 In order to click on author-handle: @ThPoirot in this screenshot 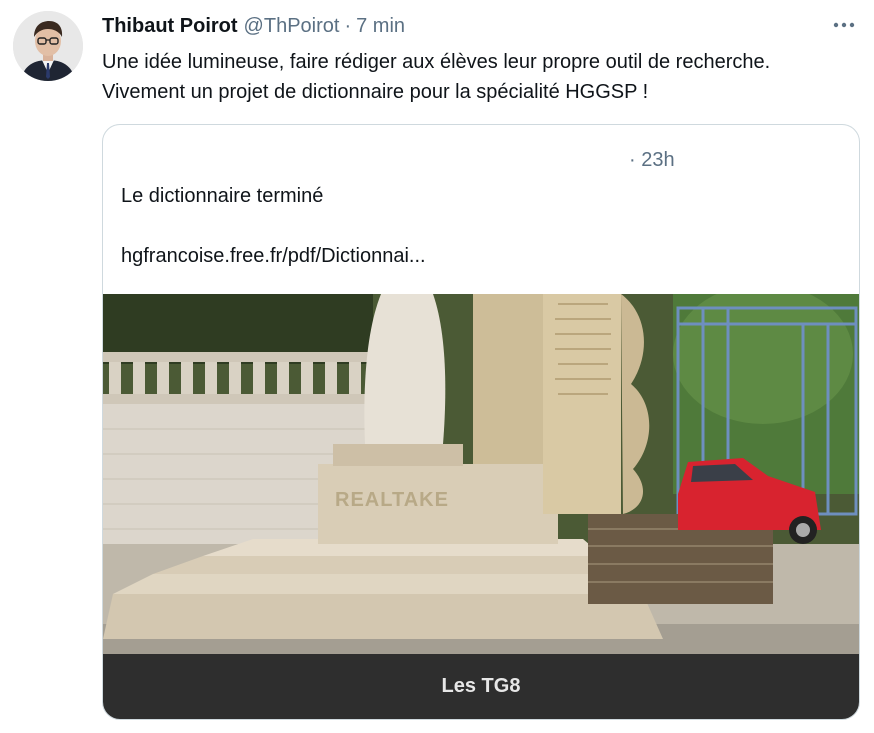, I will do `click(292, 26)`.